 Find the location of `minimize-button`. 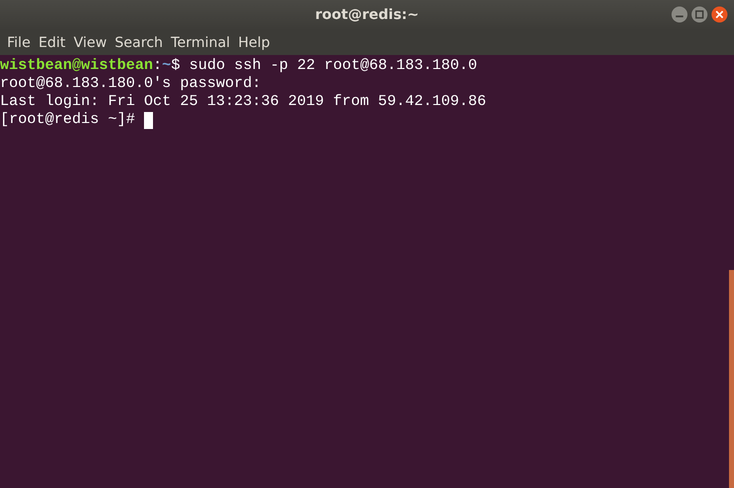

minimize-button is located at coordinates (679, 14).